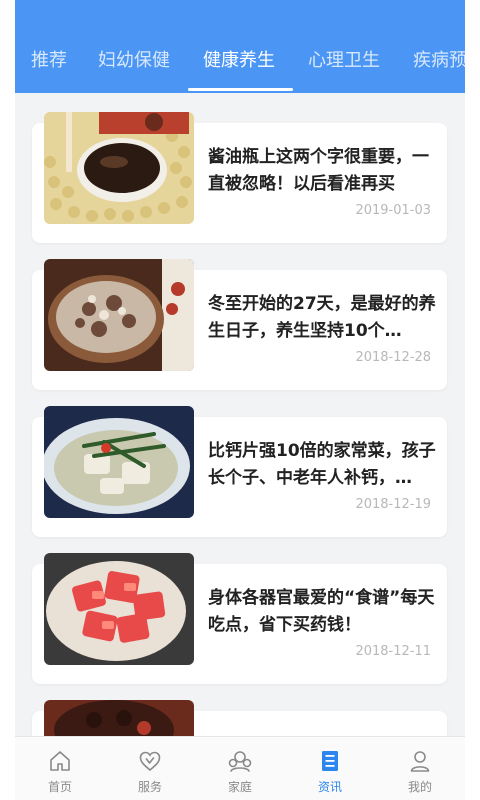 Image resolution: width=480 pixels, height=800 pixels. I want to click on tab-maternal-child-health: 妇幼保健, so click(134, 61).